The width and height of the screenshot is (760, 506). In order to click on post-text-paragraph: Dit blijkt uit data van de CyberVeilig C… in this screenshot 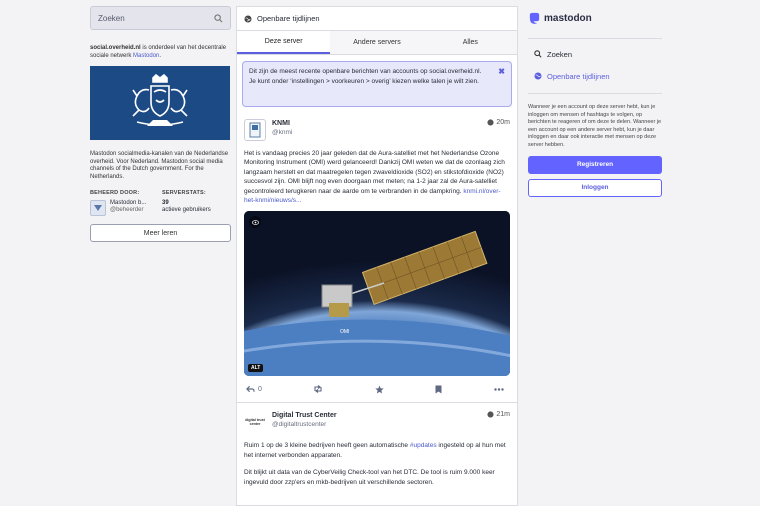, I will do `click(369, 477)`.